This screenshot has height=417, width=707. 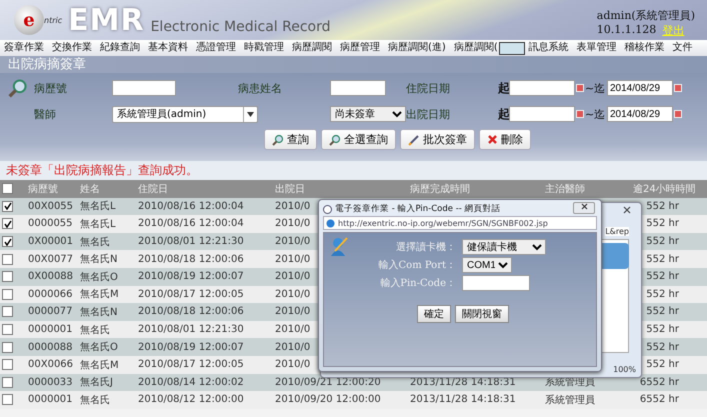 What do you see at coordinates (626, 30) in the screenshot?
I see `ip-address: 10.1.1.128` at bounding box center [626, 30].